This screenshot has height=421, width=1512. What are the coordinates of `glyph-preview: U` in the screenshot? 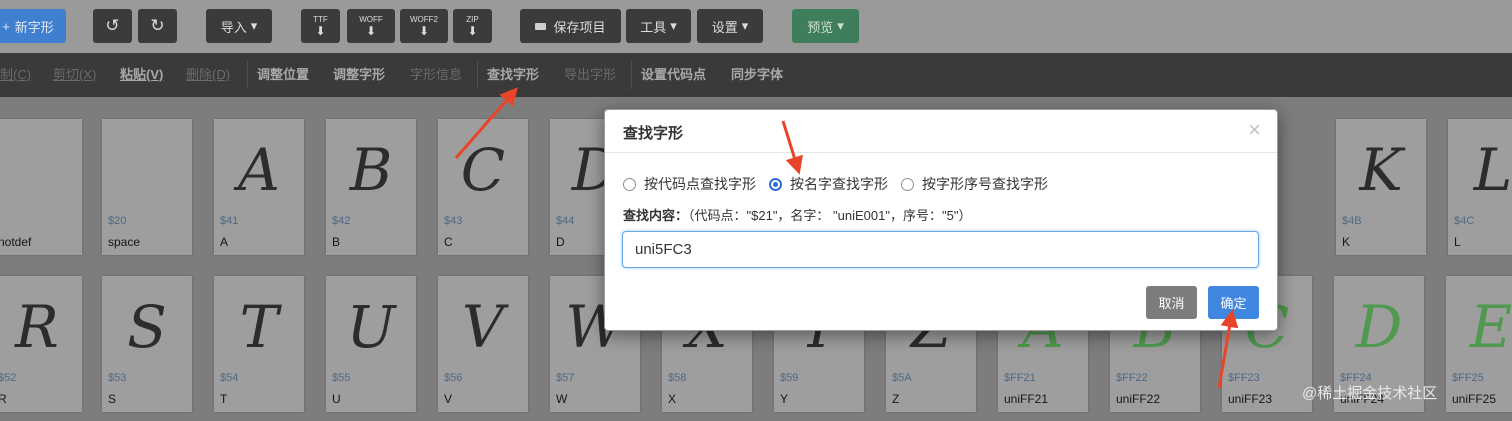 It's located at (371, 327).